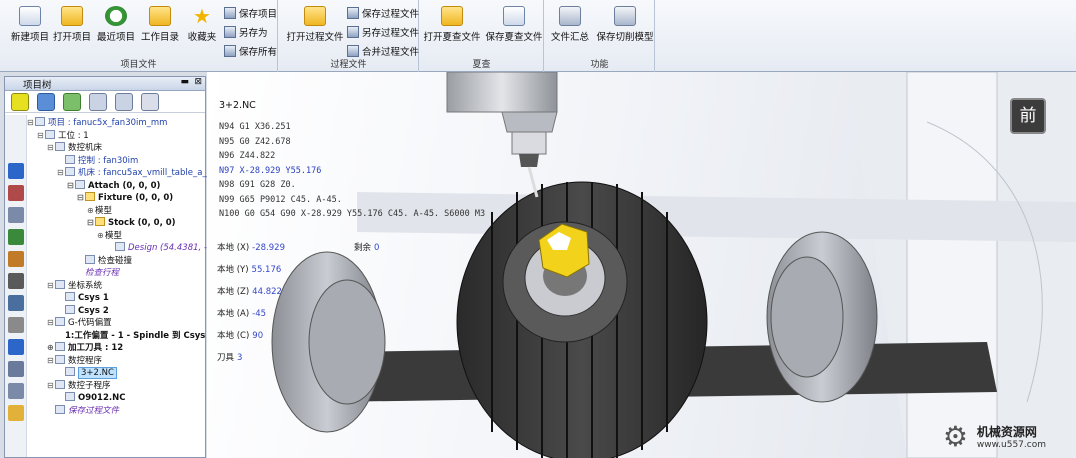 Image resolution: width=1076 pixels, height=458 pixels. Describe the element at coordinates (383, 33) in the screenshot. I see `save-process-as-button: 另存过程文件` at that location.